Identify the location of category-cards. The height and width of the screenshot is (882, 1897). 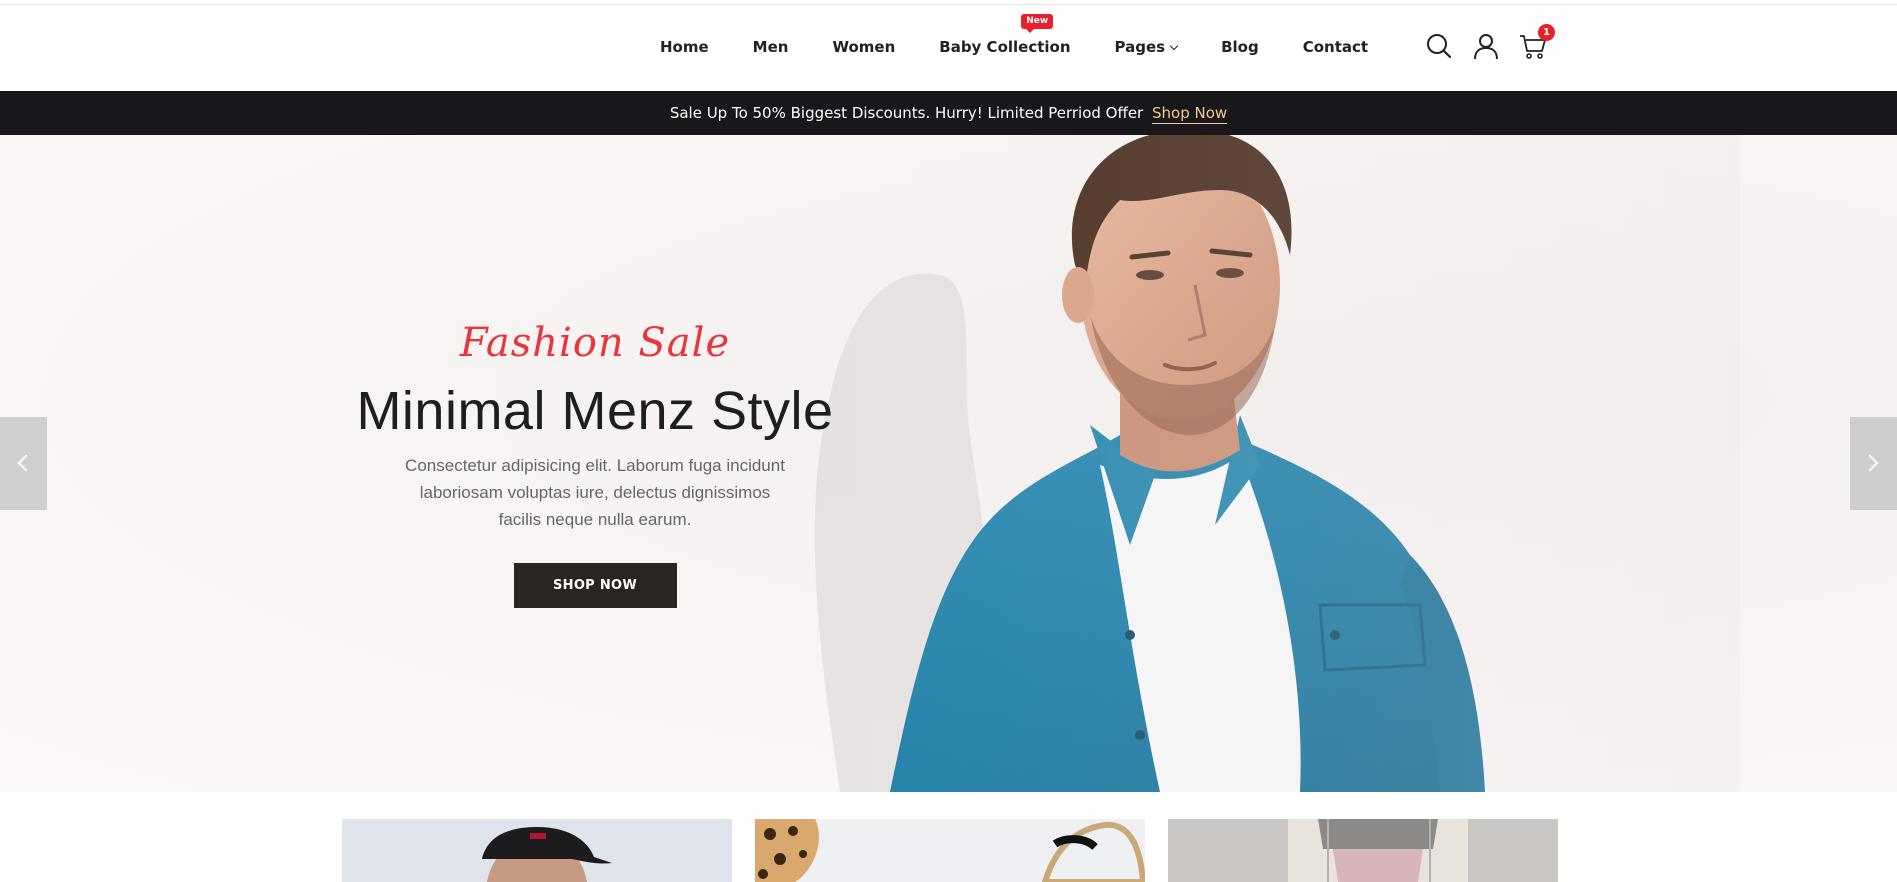
(950, 850).